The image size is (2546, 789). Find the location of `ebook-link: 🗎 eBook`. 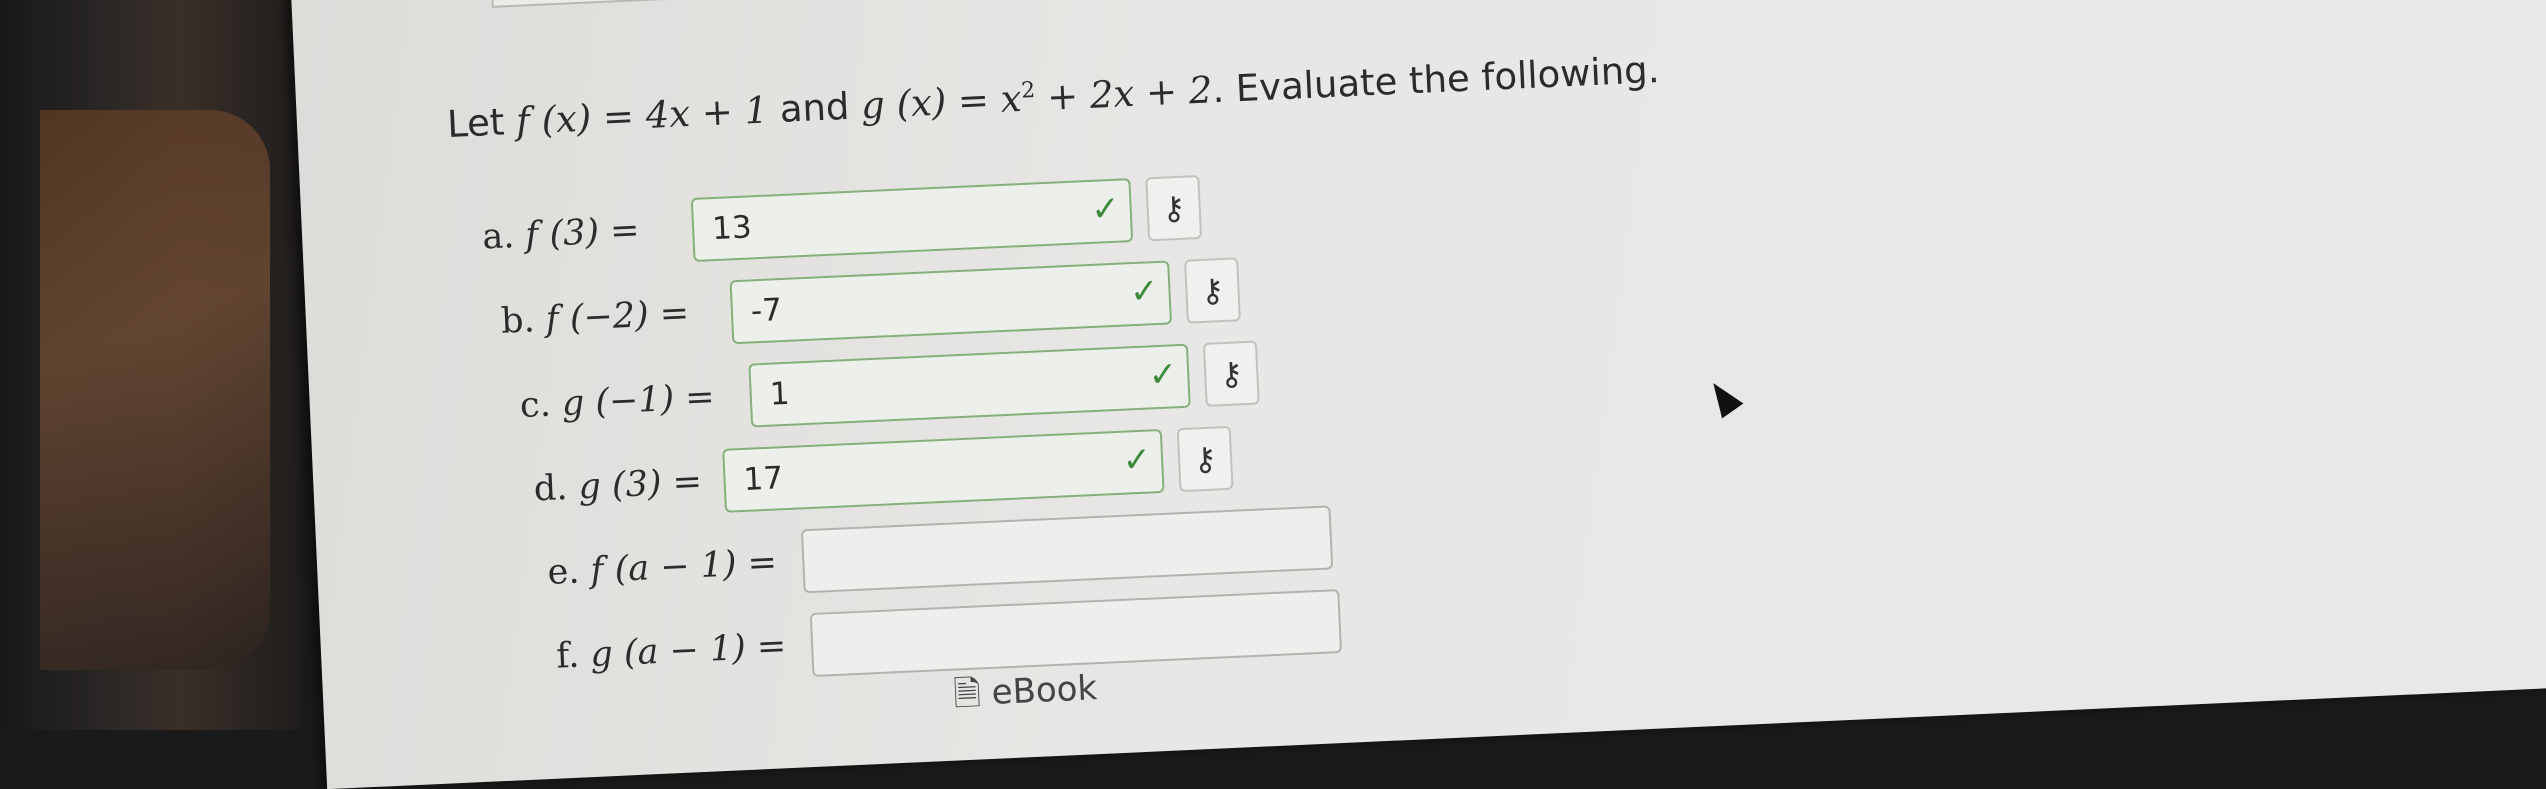

ebook-link: 🗎 eBook is located at coordinates (1025, 695).